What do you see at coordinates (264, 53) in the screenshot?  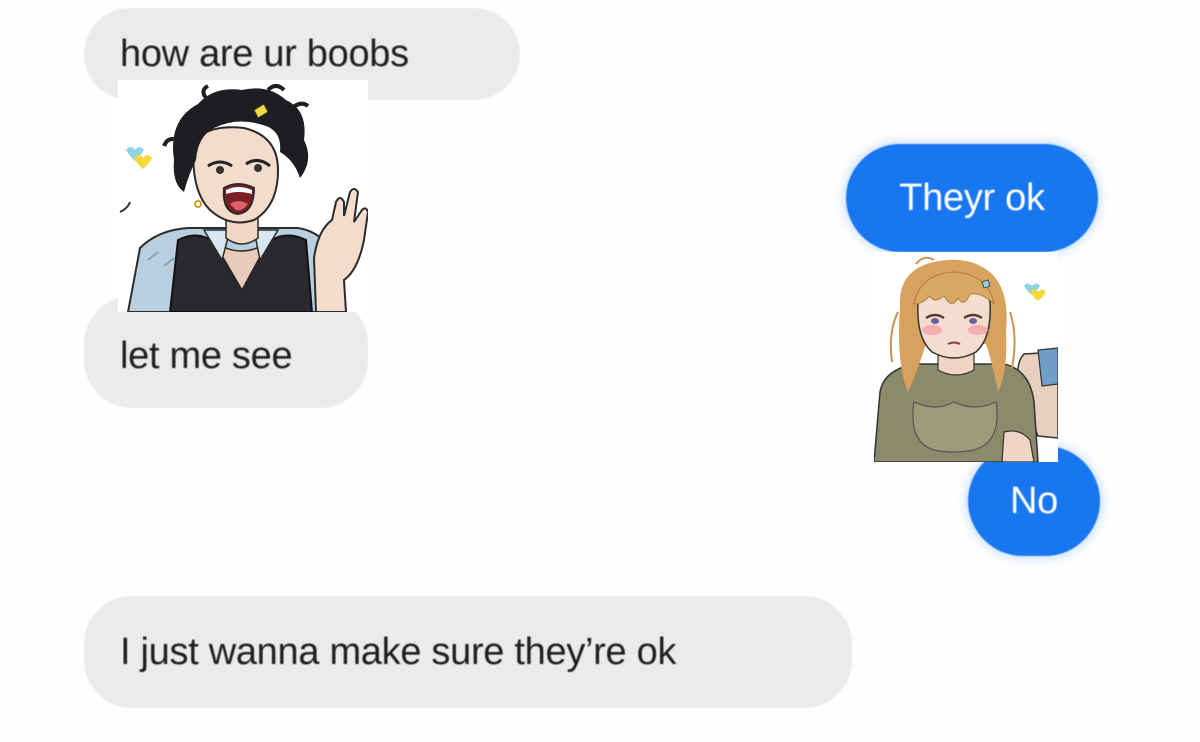 I see `message-text: how are ur boobs` at bounding box center [264, 53].